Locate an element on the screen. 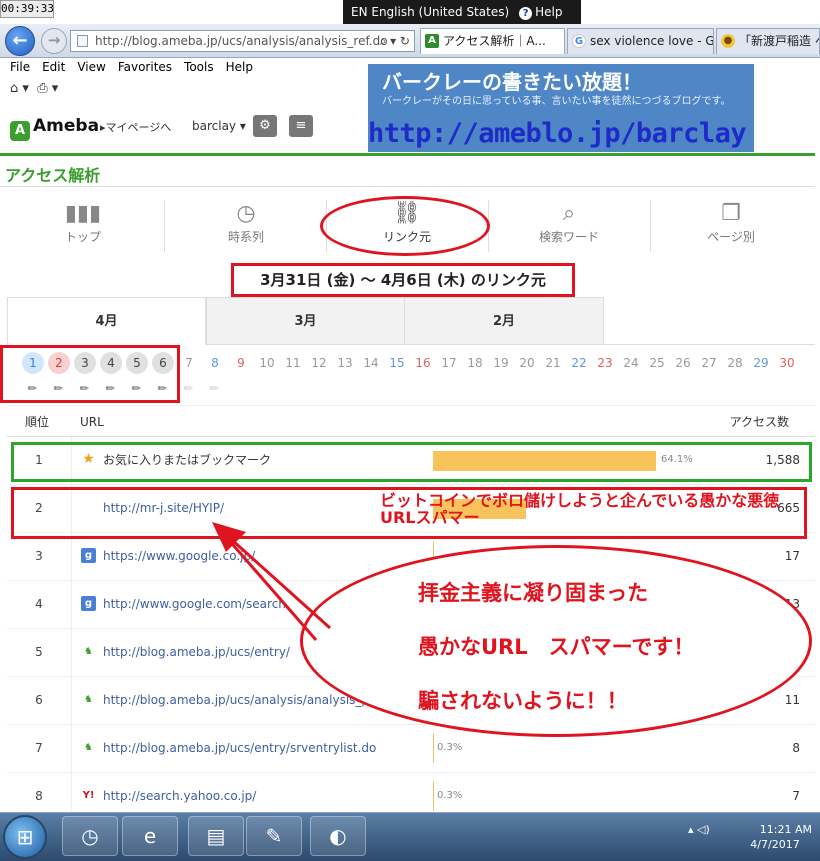  day-14: 14 is located at coordinates (371, 363).